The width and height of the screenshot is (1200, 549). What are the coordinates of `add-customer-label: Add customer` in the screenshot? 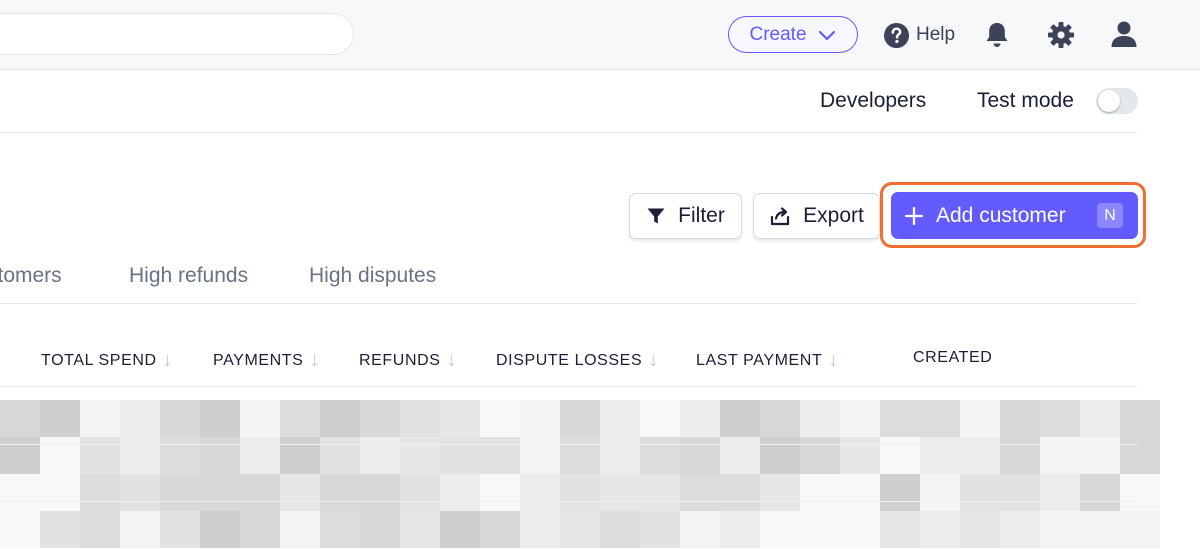 It's located at (1001, 215).